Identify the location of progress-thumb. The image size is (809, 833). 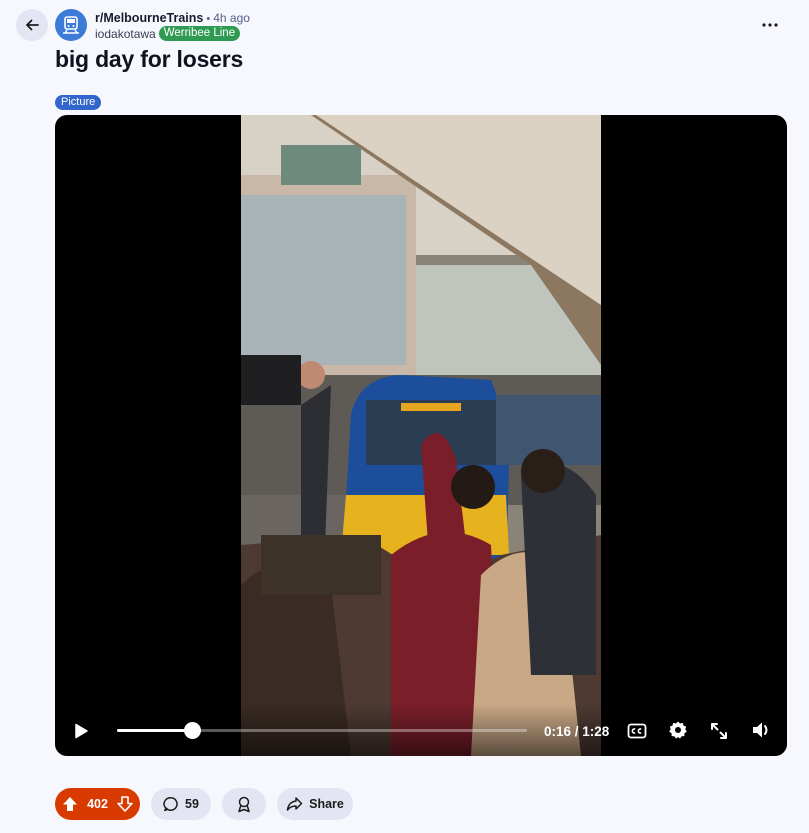
(192, 730).